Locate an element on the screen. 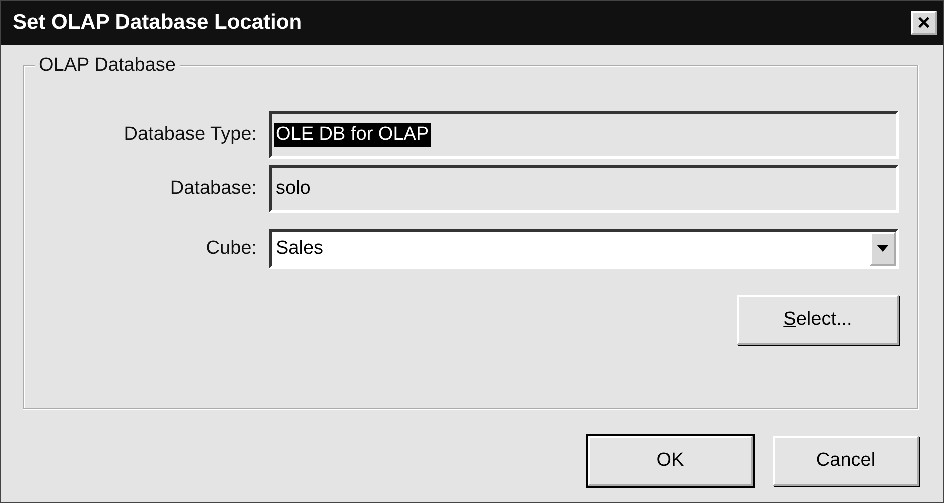 This screenshot has width=944, height=503. window-title: Set OLAP Database Location is located at coordinates (157, 23).